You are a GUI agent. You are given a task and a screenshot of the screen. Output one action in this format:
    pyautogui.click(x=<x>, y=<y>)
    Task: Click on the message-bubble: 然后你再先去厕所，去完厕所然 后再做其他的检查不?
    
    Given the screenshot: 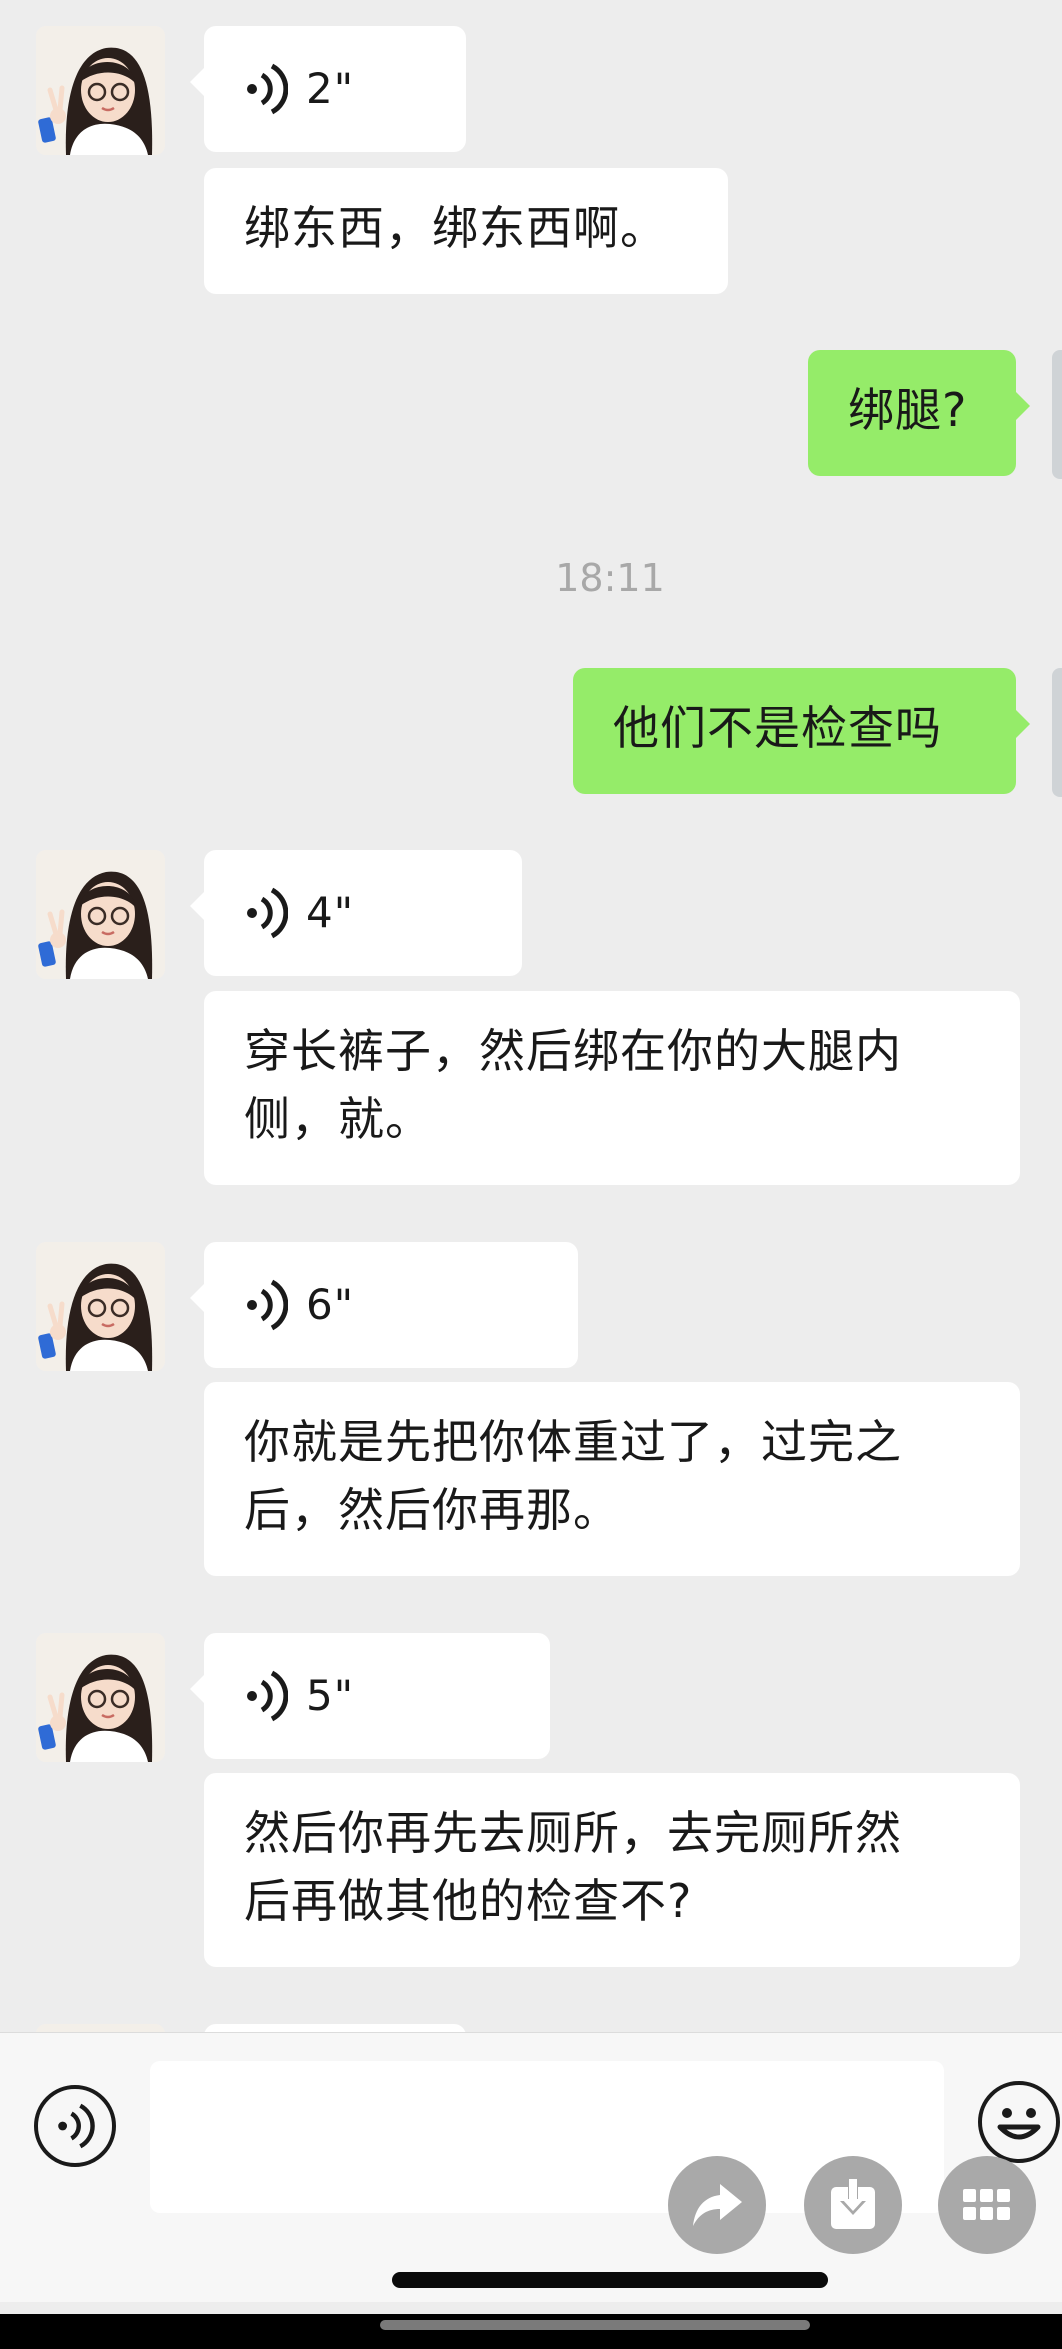 What is the action you would take?
    pyautogui.click(x=612, y=1870)
    